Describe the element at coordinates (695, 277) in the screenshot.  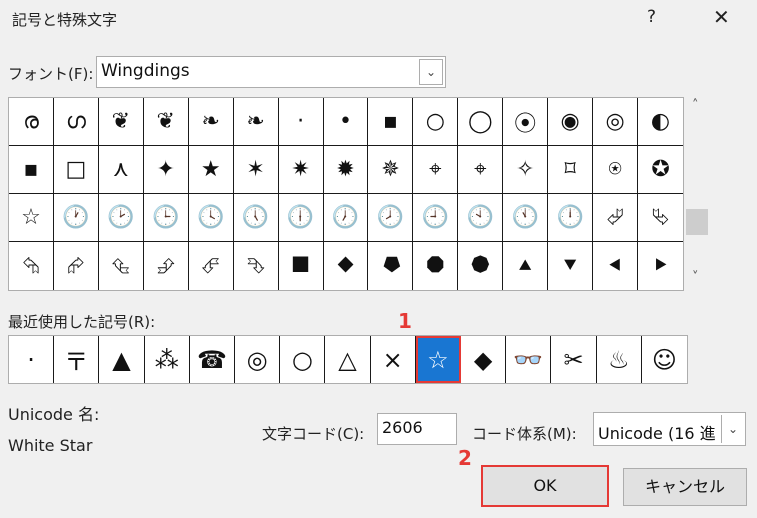
I see `scroll-down-icon: ˅` at that location.